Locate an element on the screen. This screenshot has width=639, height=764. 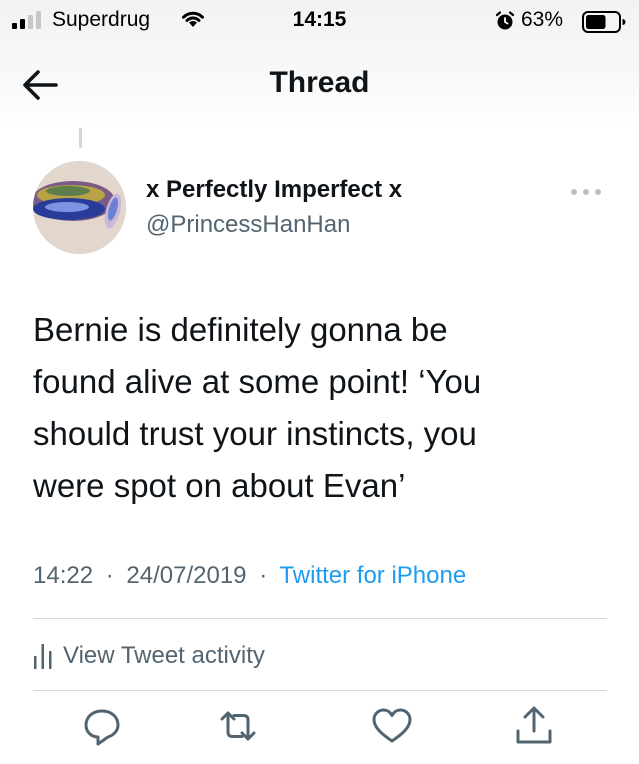
view-tweet-activity-button: View Tweet activity is located at coordinates (149, 656).